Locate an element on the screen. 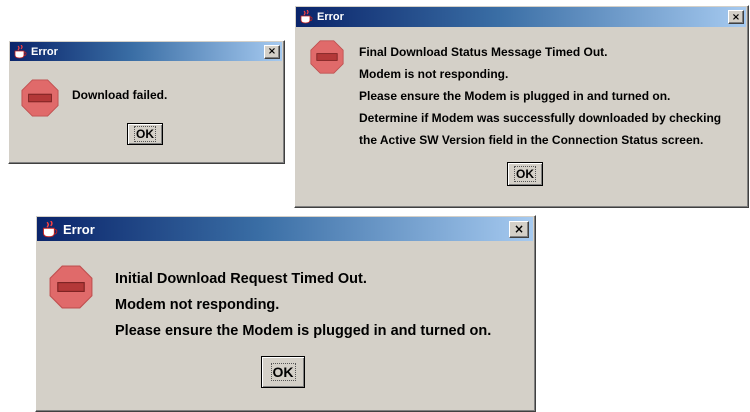 This screenshot has width=750, height=412. message-line: Download failed. is located at coordinates (120, 95).